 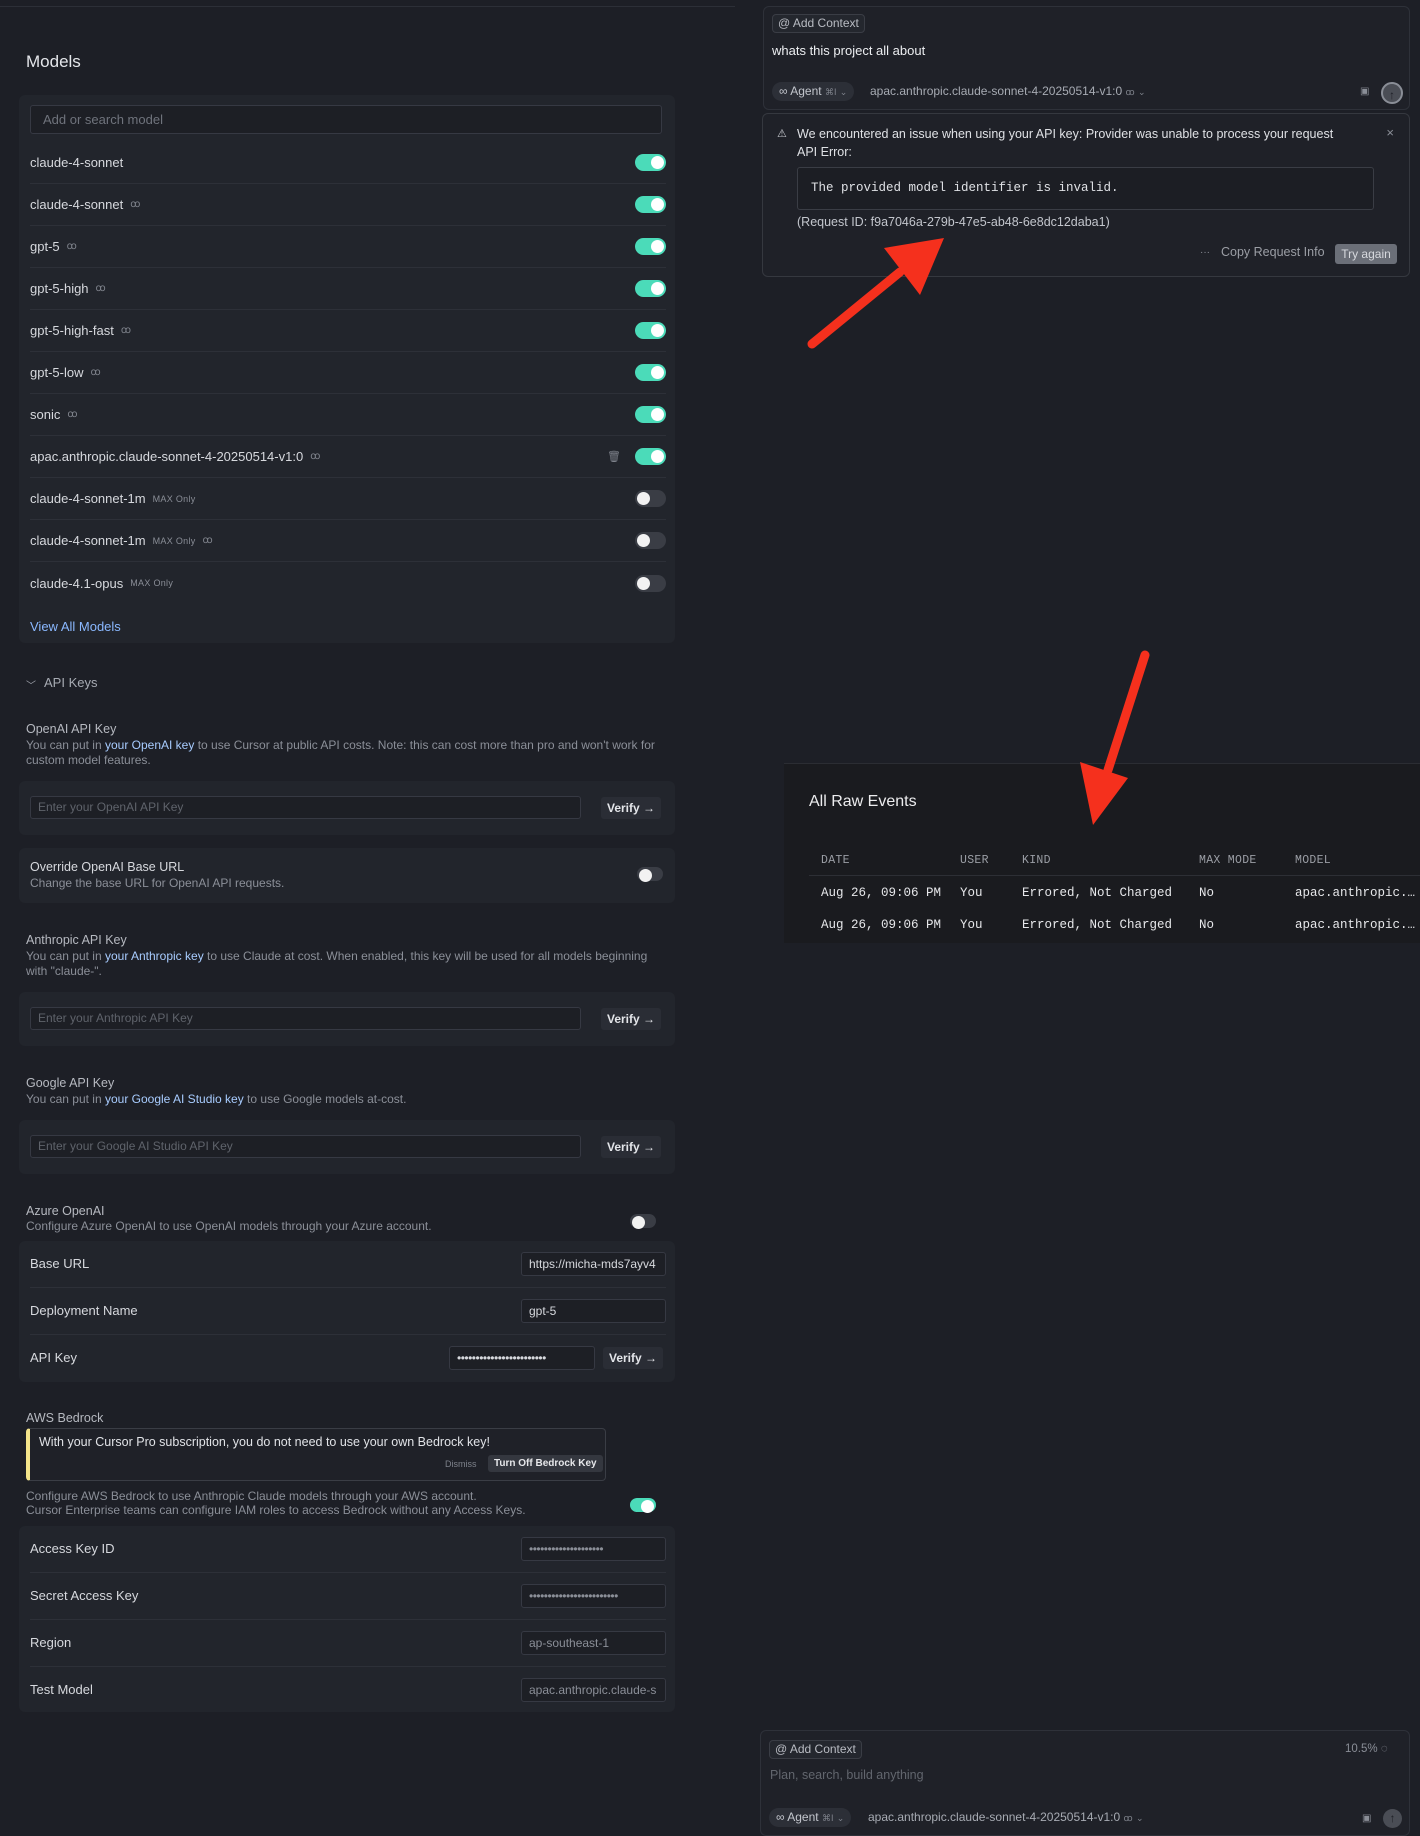 I want to click on openai-key-card: Enter your OpenAI API Key Verify →, so click(x=347, y=808).